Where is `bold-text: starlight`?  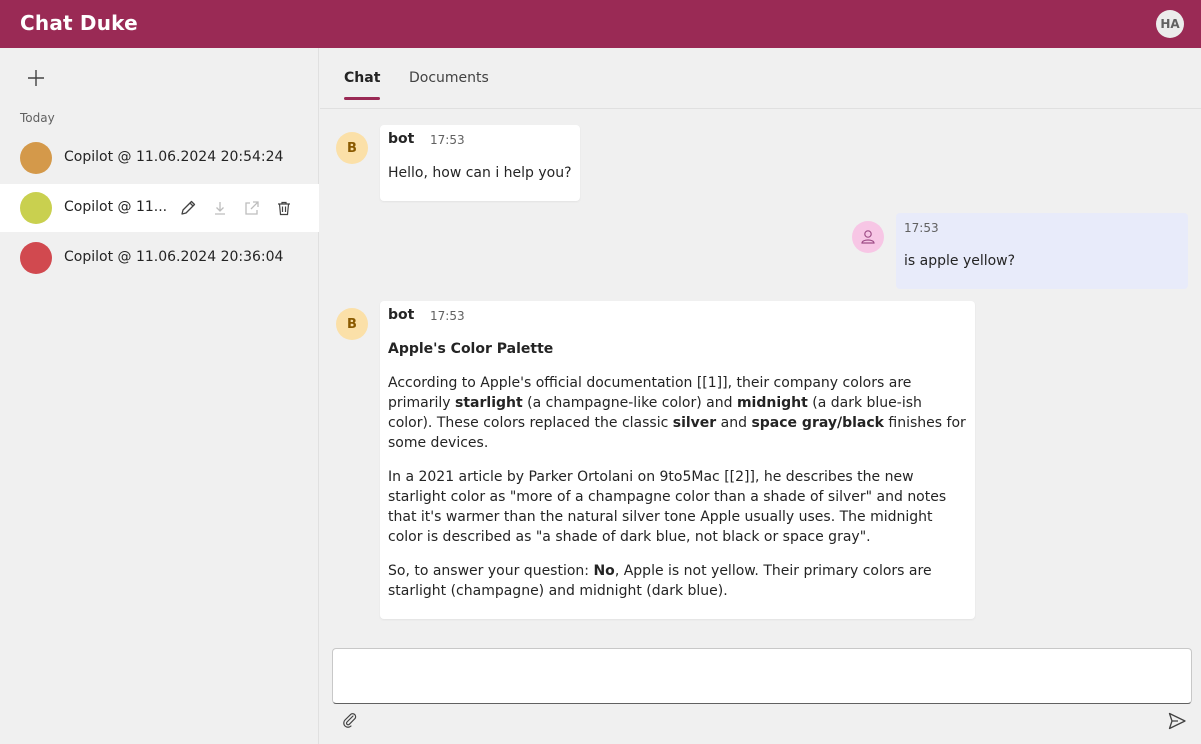 bold-text: starlight is located at coordinates (489, 403).